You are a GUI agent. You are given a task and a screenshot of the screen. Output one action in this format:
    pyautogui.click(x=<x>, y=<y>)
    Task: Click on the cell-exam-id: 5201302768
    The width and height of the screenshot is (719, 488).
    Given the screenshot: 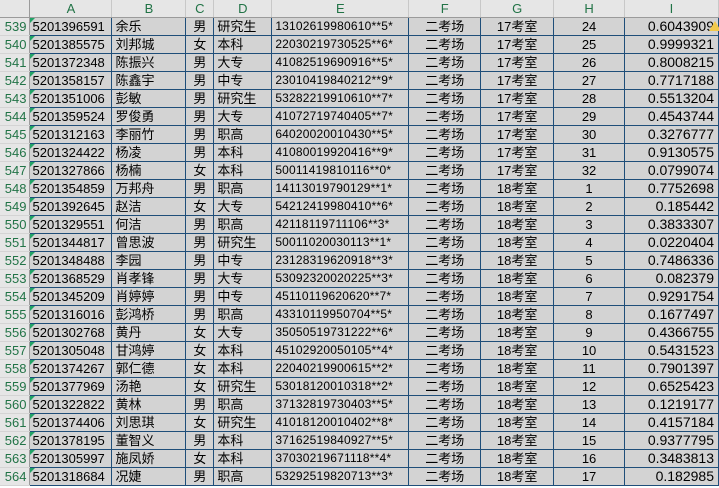 What is the action you would take?
    pyautogui.click(x=71, y=332)
    